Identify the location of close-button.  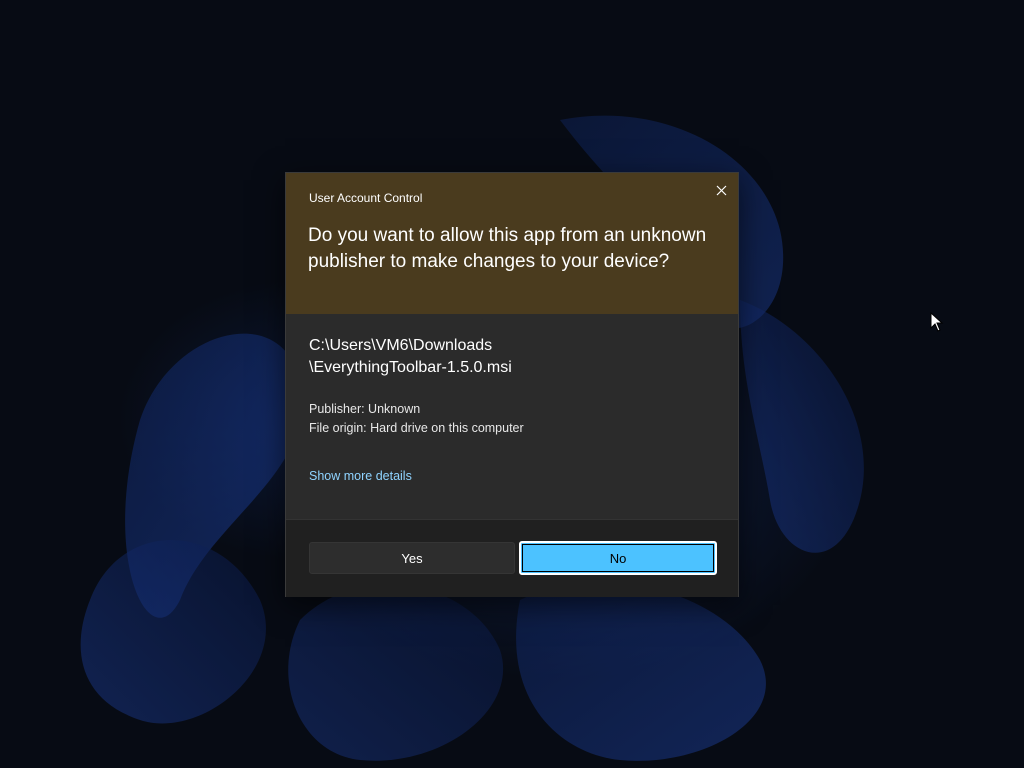
(721, 190).